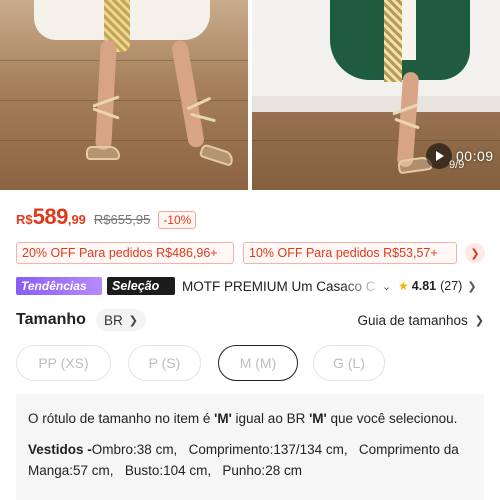 This screenshot has height=500, width=500. Describe the element at coordinates (63, 363) in the screenshot. I see `size-option-pp: PP (XS)` at that location.